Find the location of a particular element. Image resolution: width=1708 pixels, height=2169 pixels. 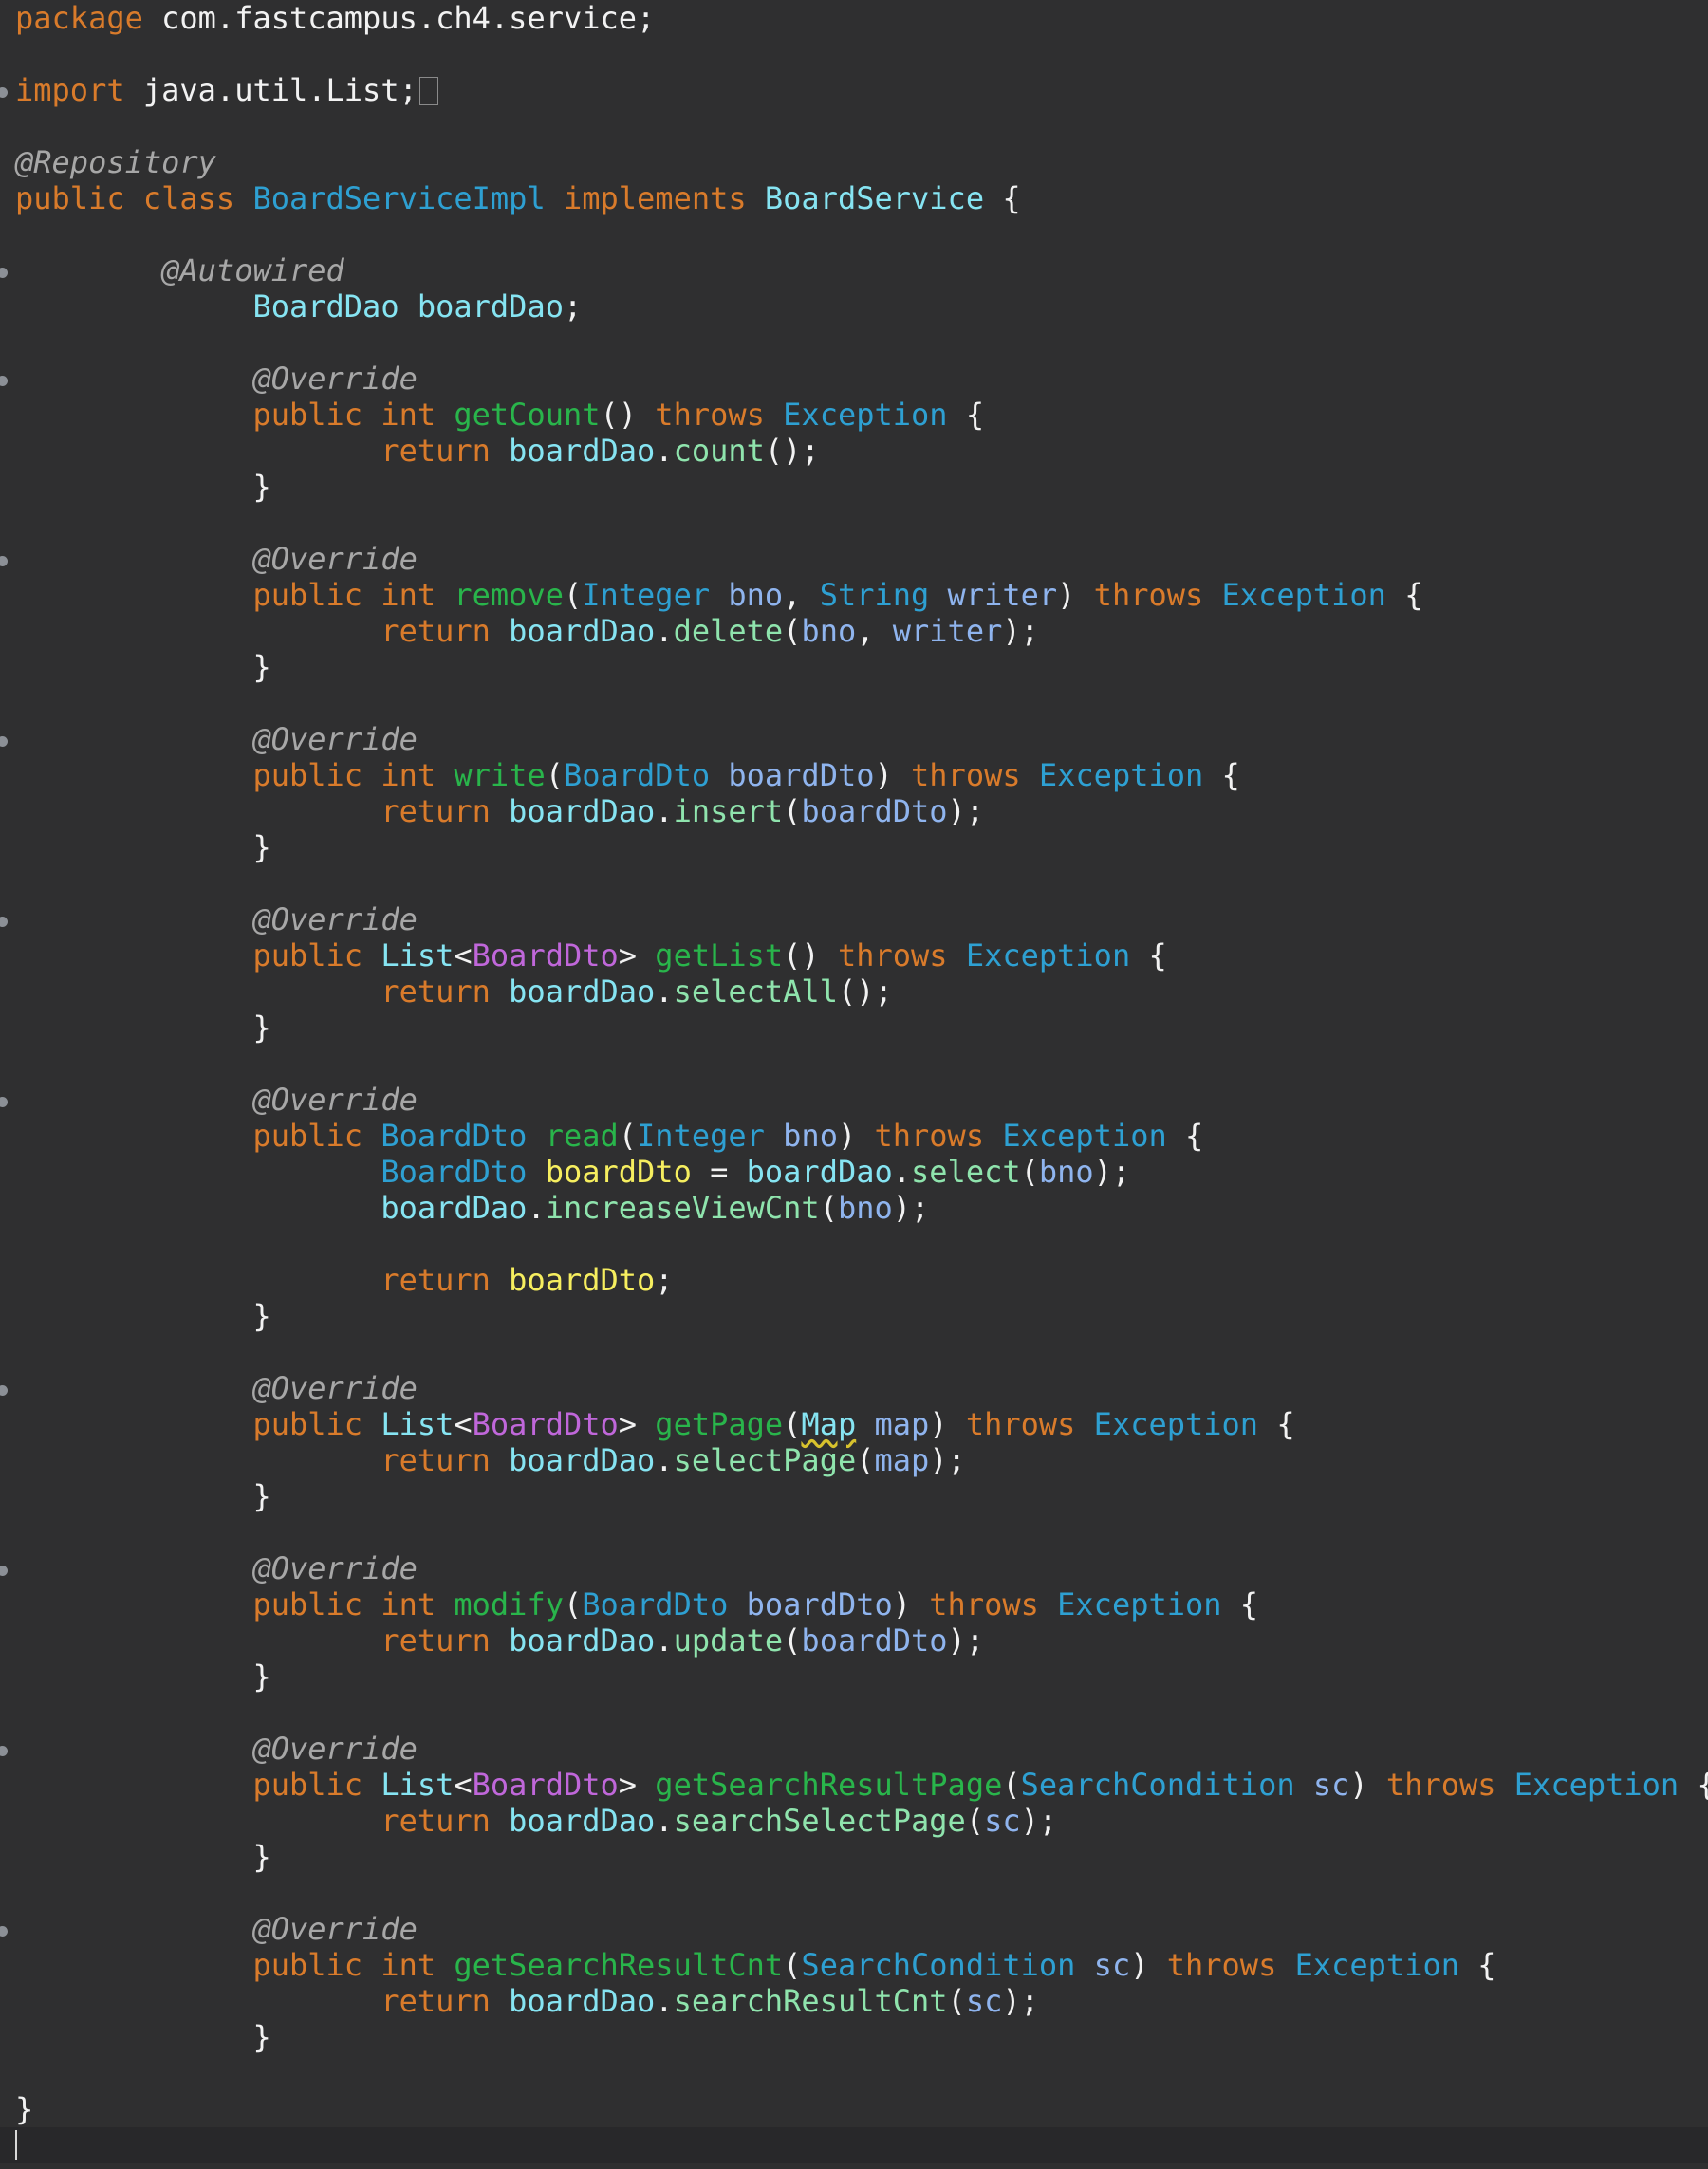

code-token: selectPage is located at coordinates (765, 1460).